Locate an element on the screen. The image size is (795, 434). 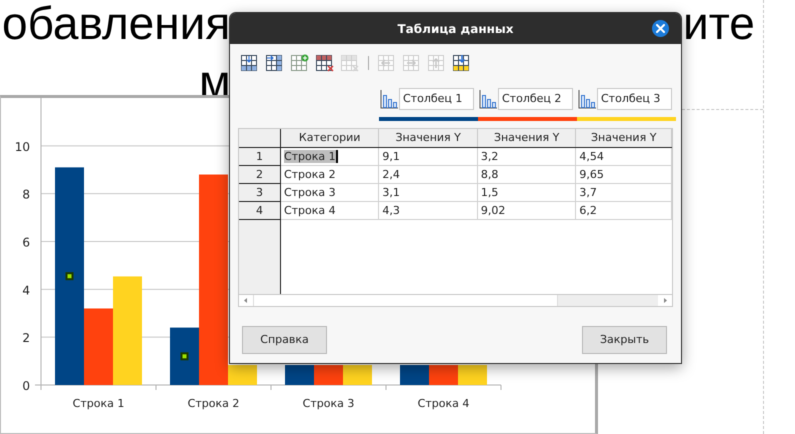
row-header: 4 is located at coordinates (259, 210).